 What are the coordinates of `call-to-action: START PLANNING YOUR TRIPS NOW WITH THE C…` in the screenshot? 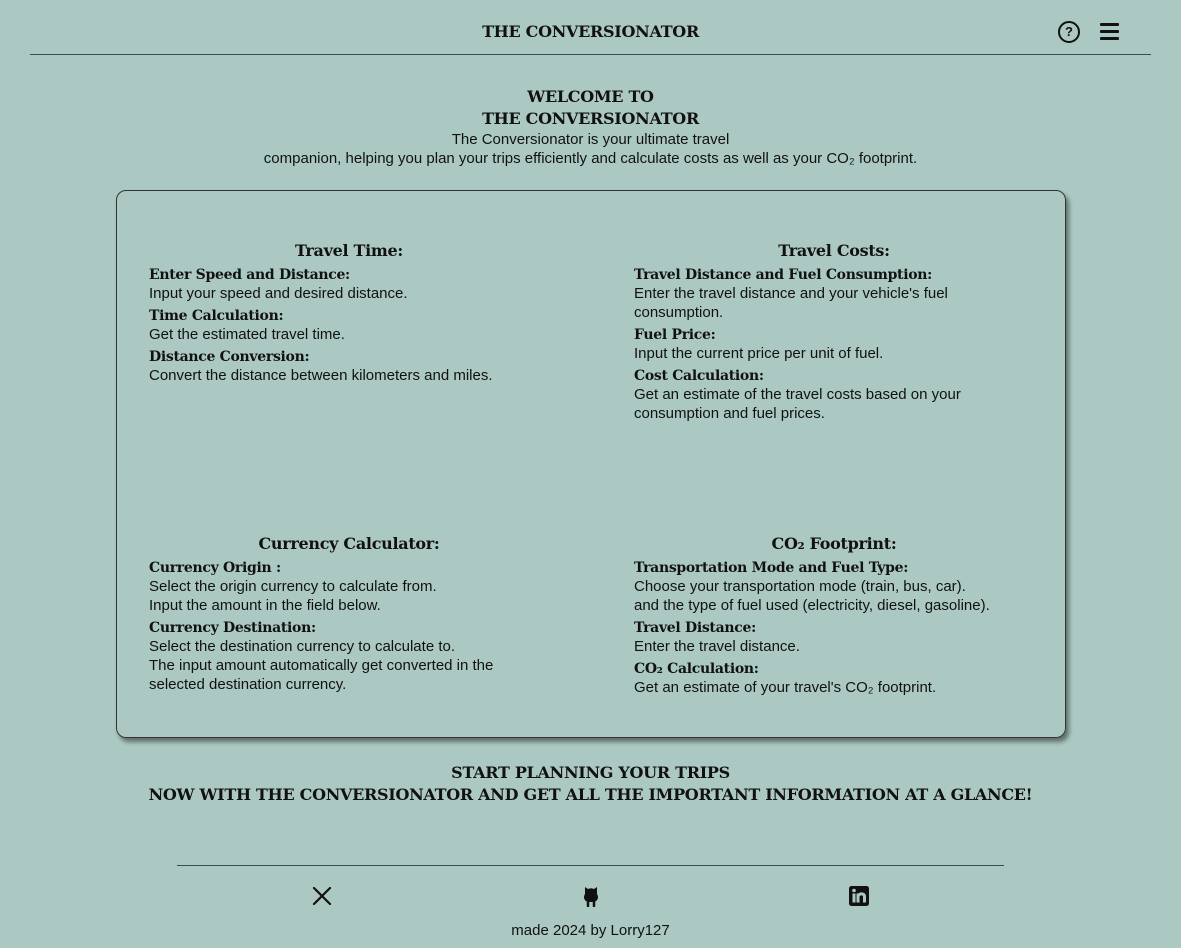 It's located at (590, 784).